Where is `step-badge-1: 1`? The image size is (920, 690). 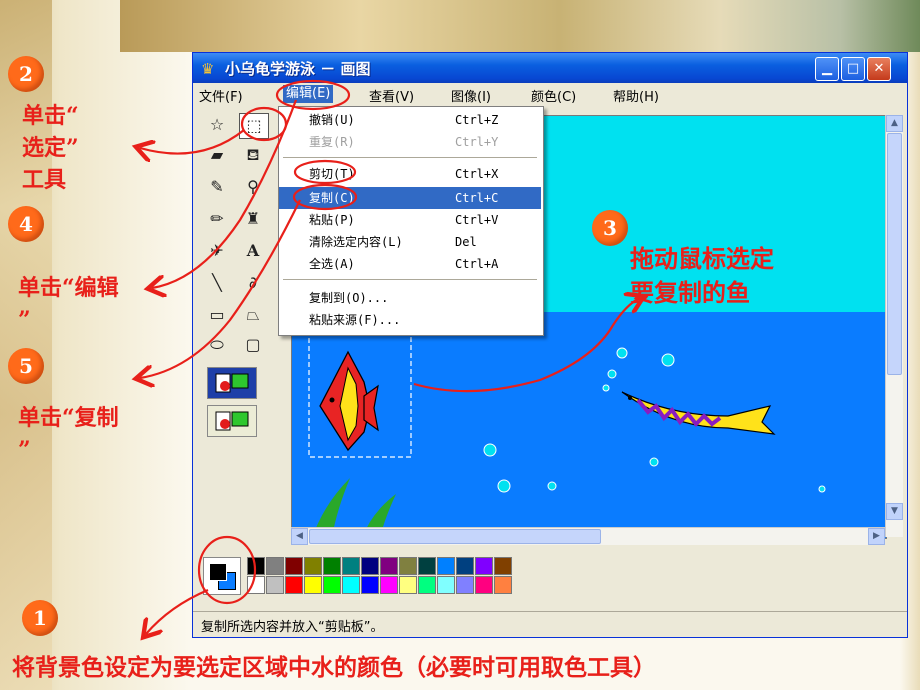
step-badge-1: 1 is located at coordinates (40, 618).